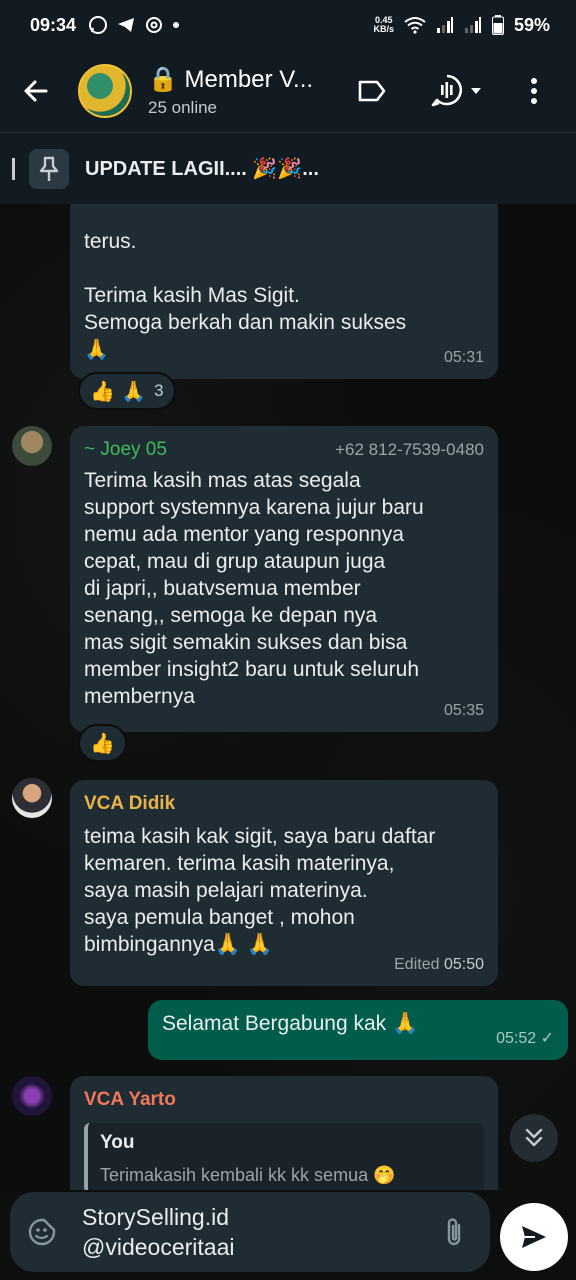 The image size is (576, 1280). I want to click on net-speed-unit: KB/s, so click(383, 29).